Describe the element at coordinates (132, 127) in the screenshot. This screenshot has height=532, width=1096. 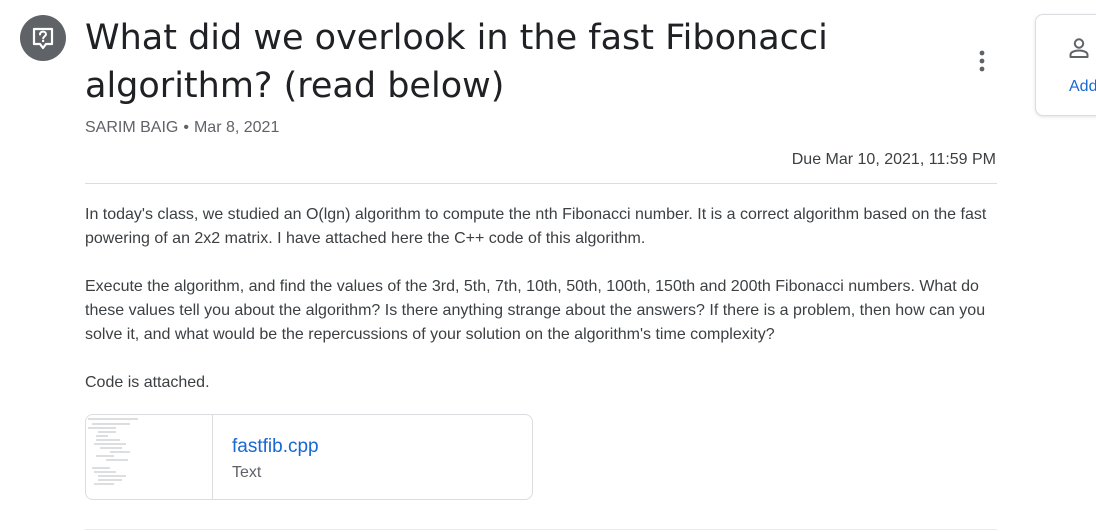
I see `author-name: SARIM BAIG` at that location.